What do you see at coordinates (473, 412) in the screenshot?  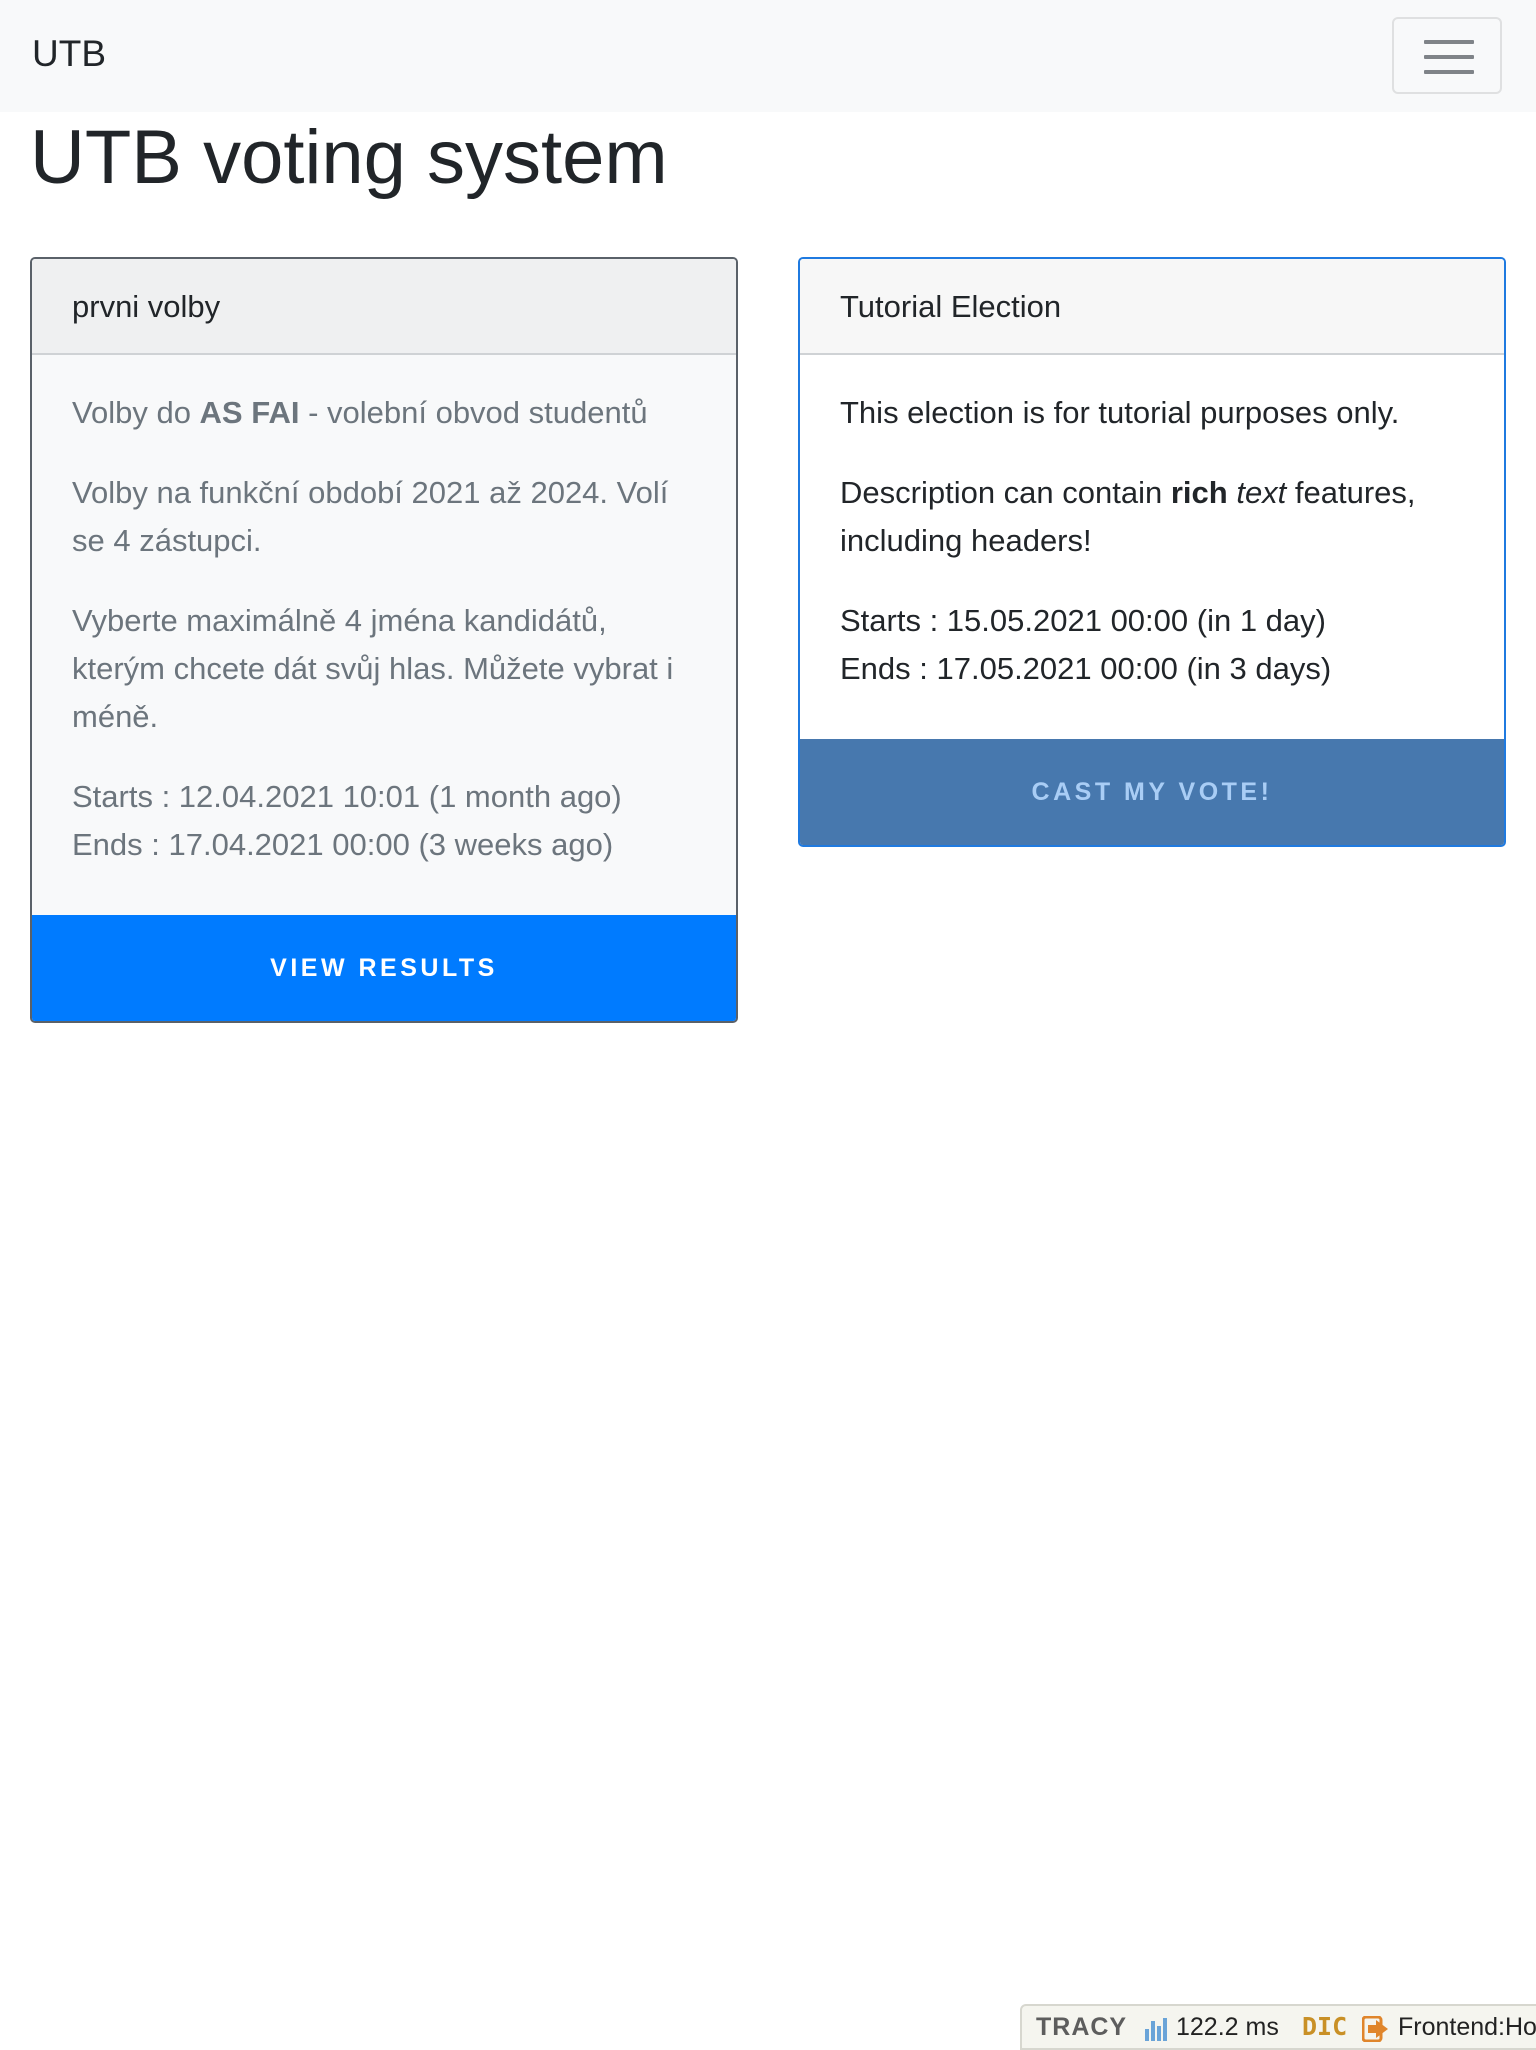 I see `description-text: - volební obvod studentů` at bounding box center [473, 412].